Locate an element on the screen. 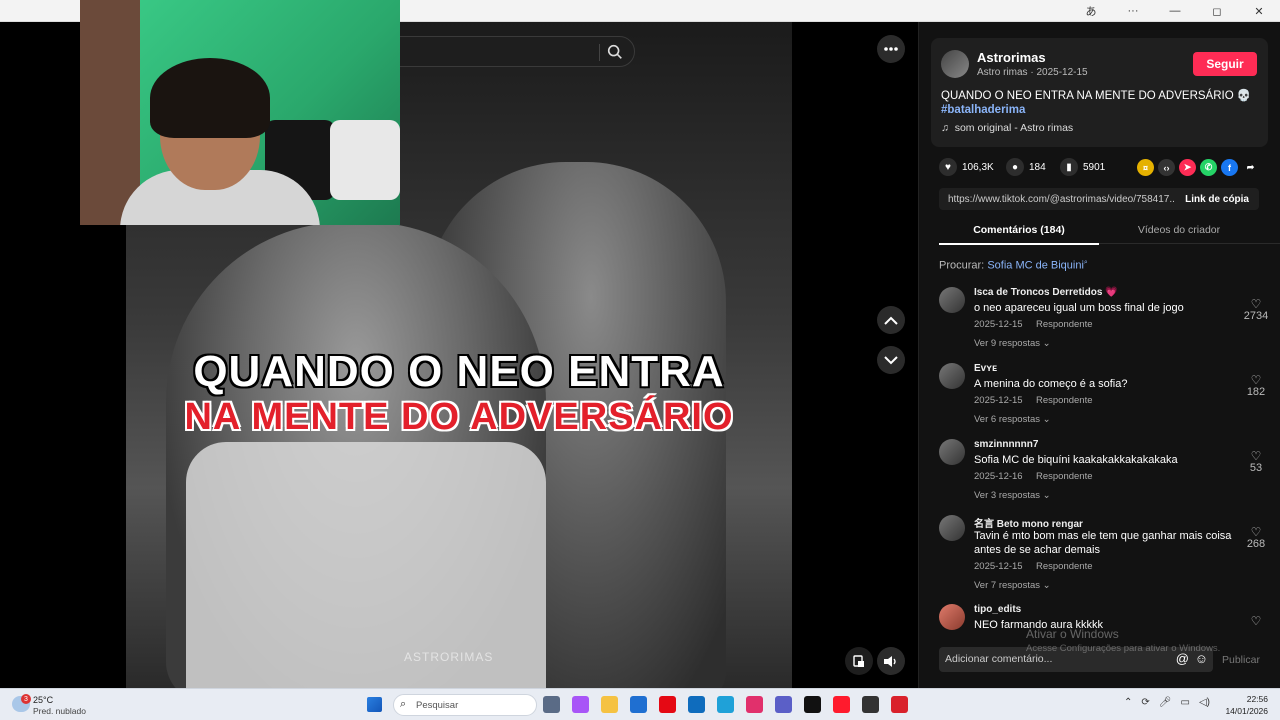  edge-icon is located at coordinates (725, 704).